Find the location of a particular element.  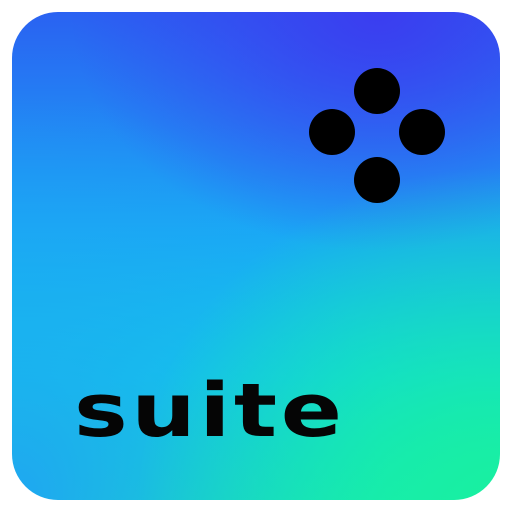

logo-dot-right is located at coordinates (422, 132).